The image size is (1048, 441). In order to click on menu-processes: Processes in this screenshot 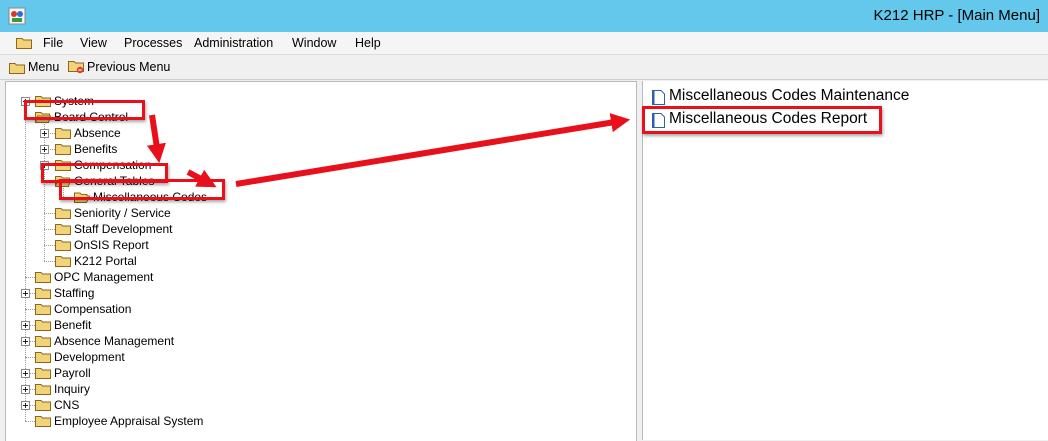, I will do `click(153, 43)`.